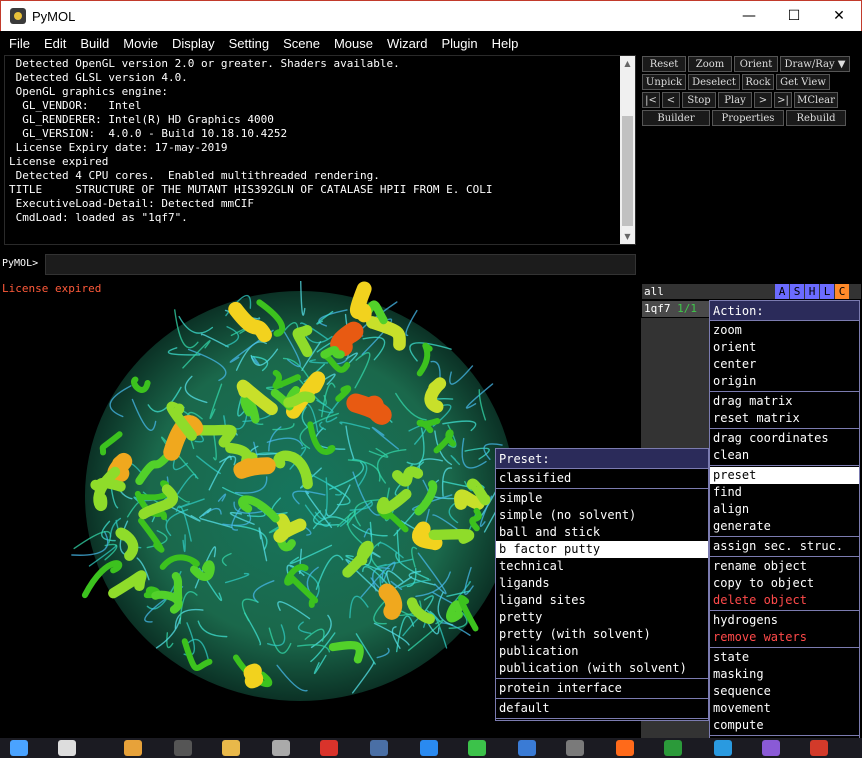 The image size is (862, 758). Describe the element at coordinates (429, 748) in the screenshot. I see `app-star-icon` at that location.